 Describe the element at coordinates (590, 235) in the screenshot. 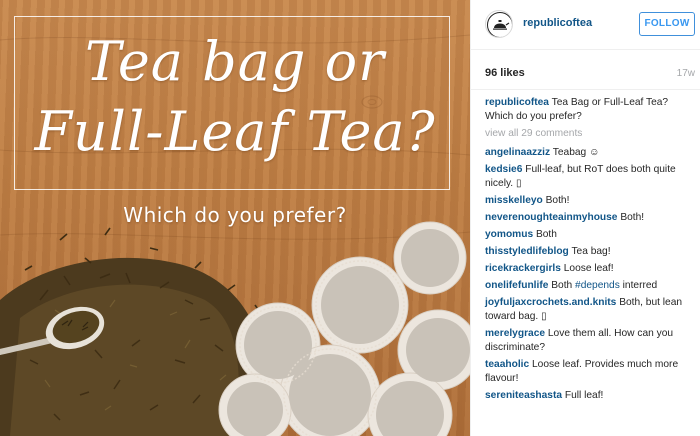

I see `list-item: yomomus Both` at that location.